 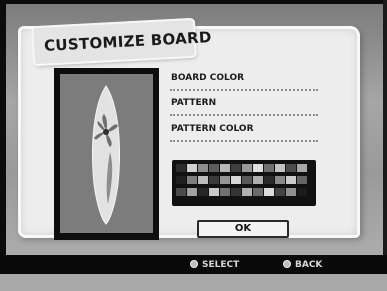 I want to click on surfboard-preview, so click(x=106, y=155).